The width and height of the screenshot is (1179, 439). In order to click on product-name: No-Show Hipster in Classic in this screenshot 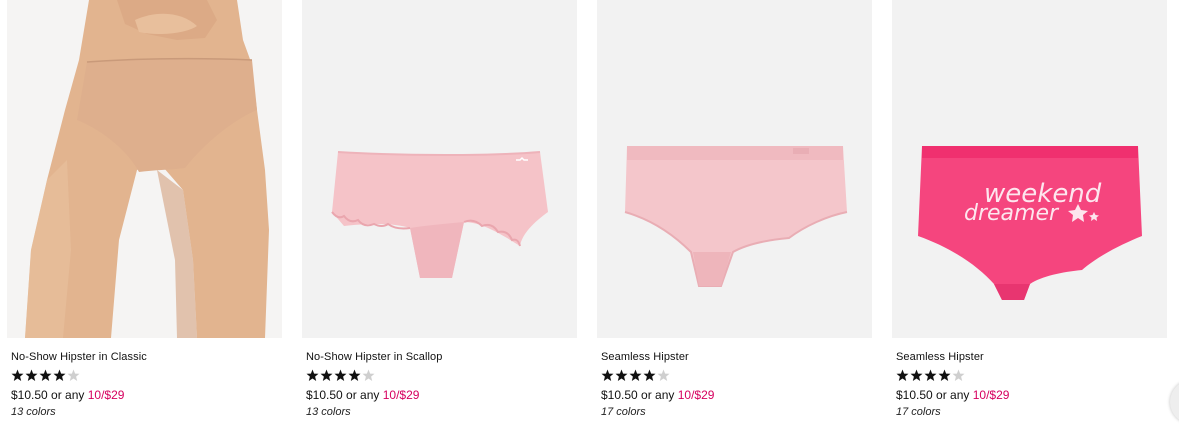, I will do `click(79, 357)`.